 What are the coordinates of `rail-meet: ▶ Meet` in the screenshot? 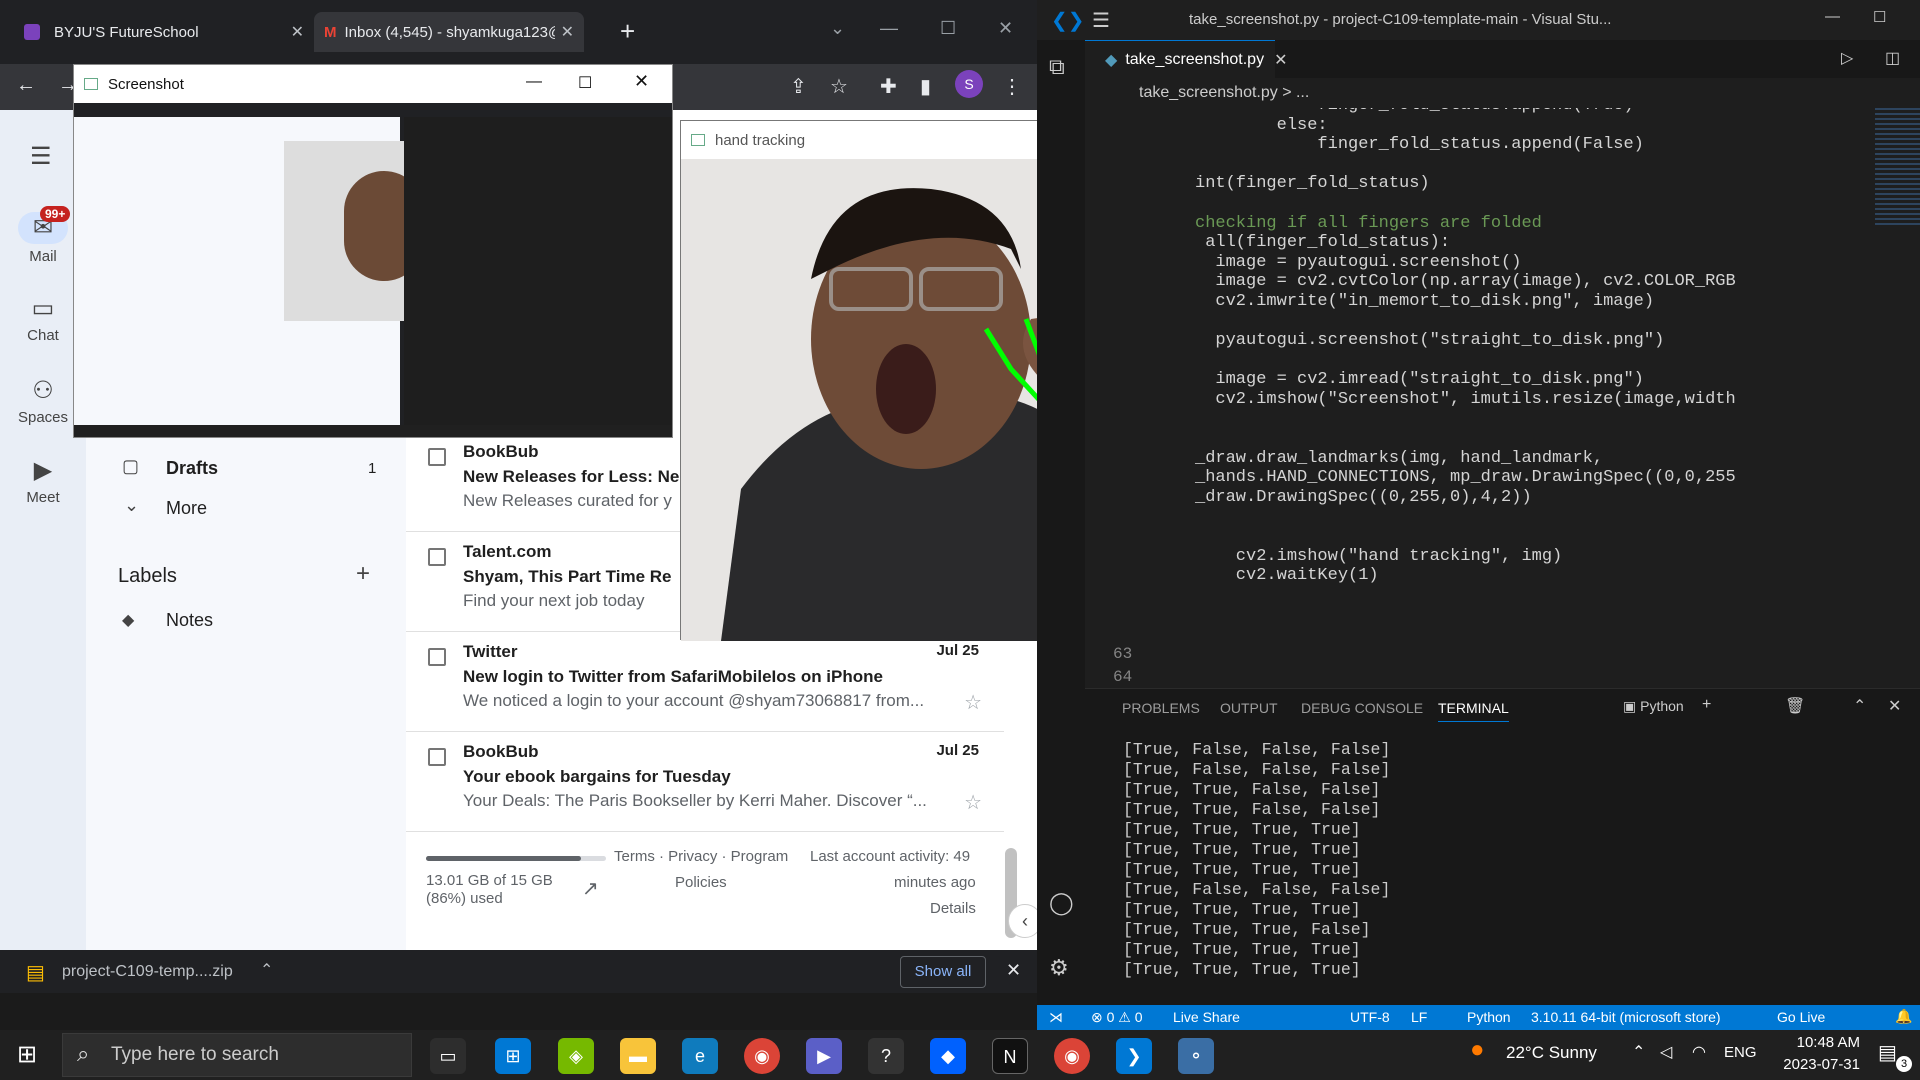 It's located at (43, 481).